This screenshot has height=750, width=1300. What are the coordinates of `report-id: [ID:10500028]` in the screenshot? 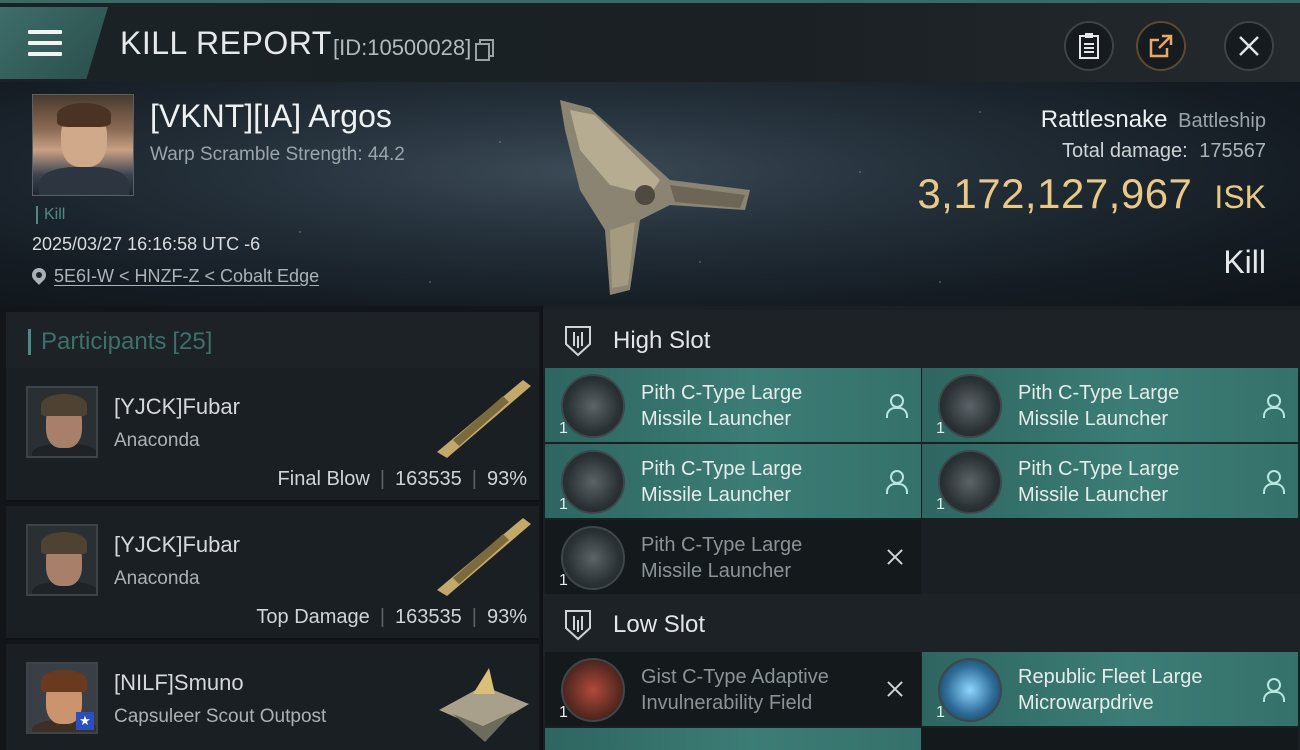 It's located at (414, 48).